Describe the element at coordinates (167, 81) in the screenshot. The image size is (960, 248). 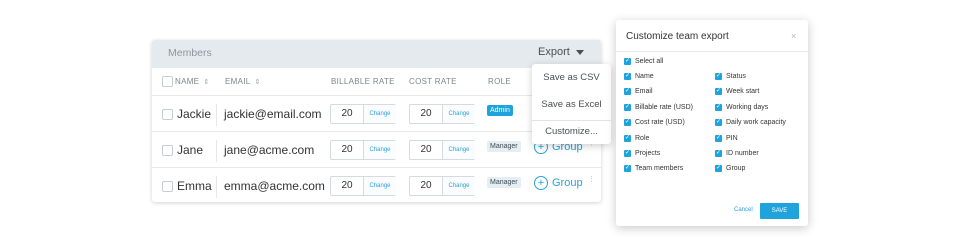
I see `select-all-checkbox` at that location.